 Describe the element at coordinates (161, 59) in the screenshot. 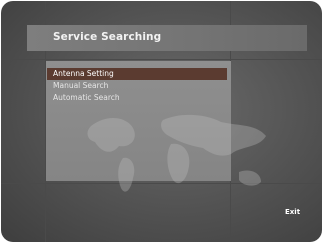

I see `background-grid-line` at that location.